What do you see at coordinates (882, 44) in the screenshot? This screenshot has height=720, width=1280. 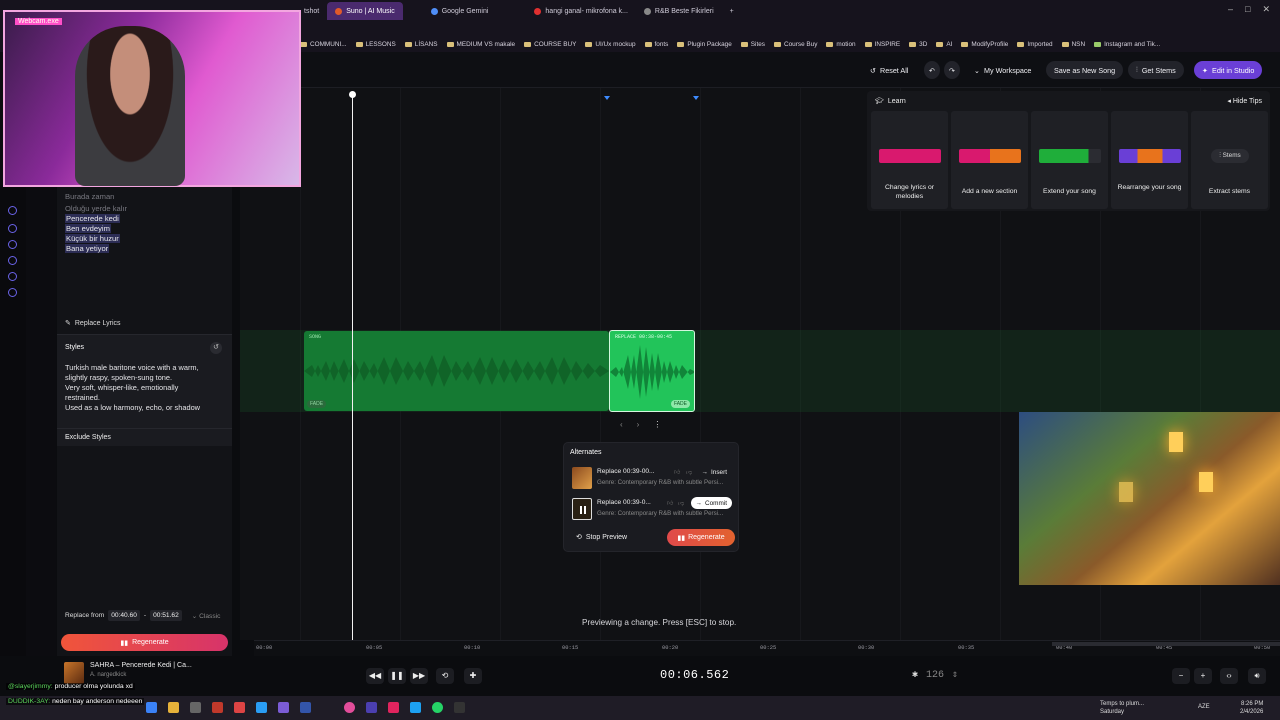 I see `bookmark: INSPIRE` at bounding box center [882, 44].